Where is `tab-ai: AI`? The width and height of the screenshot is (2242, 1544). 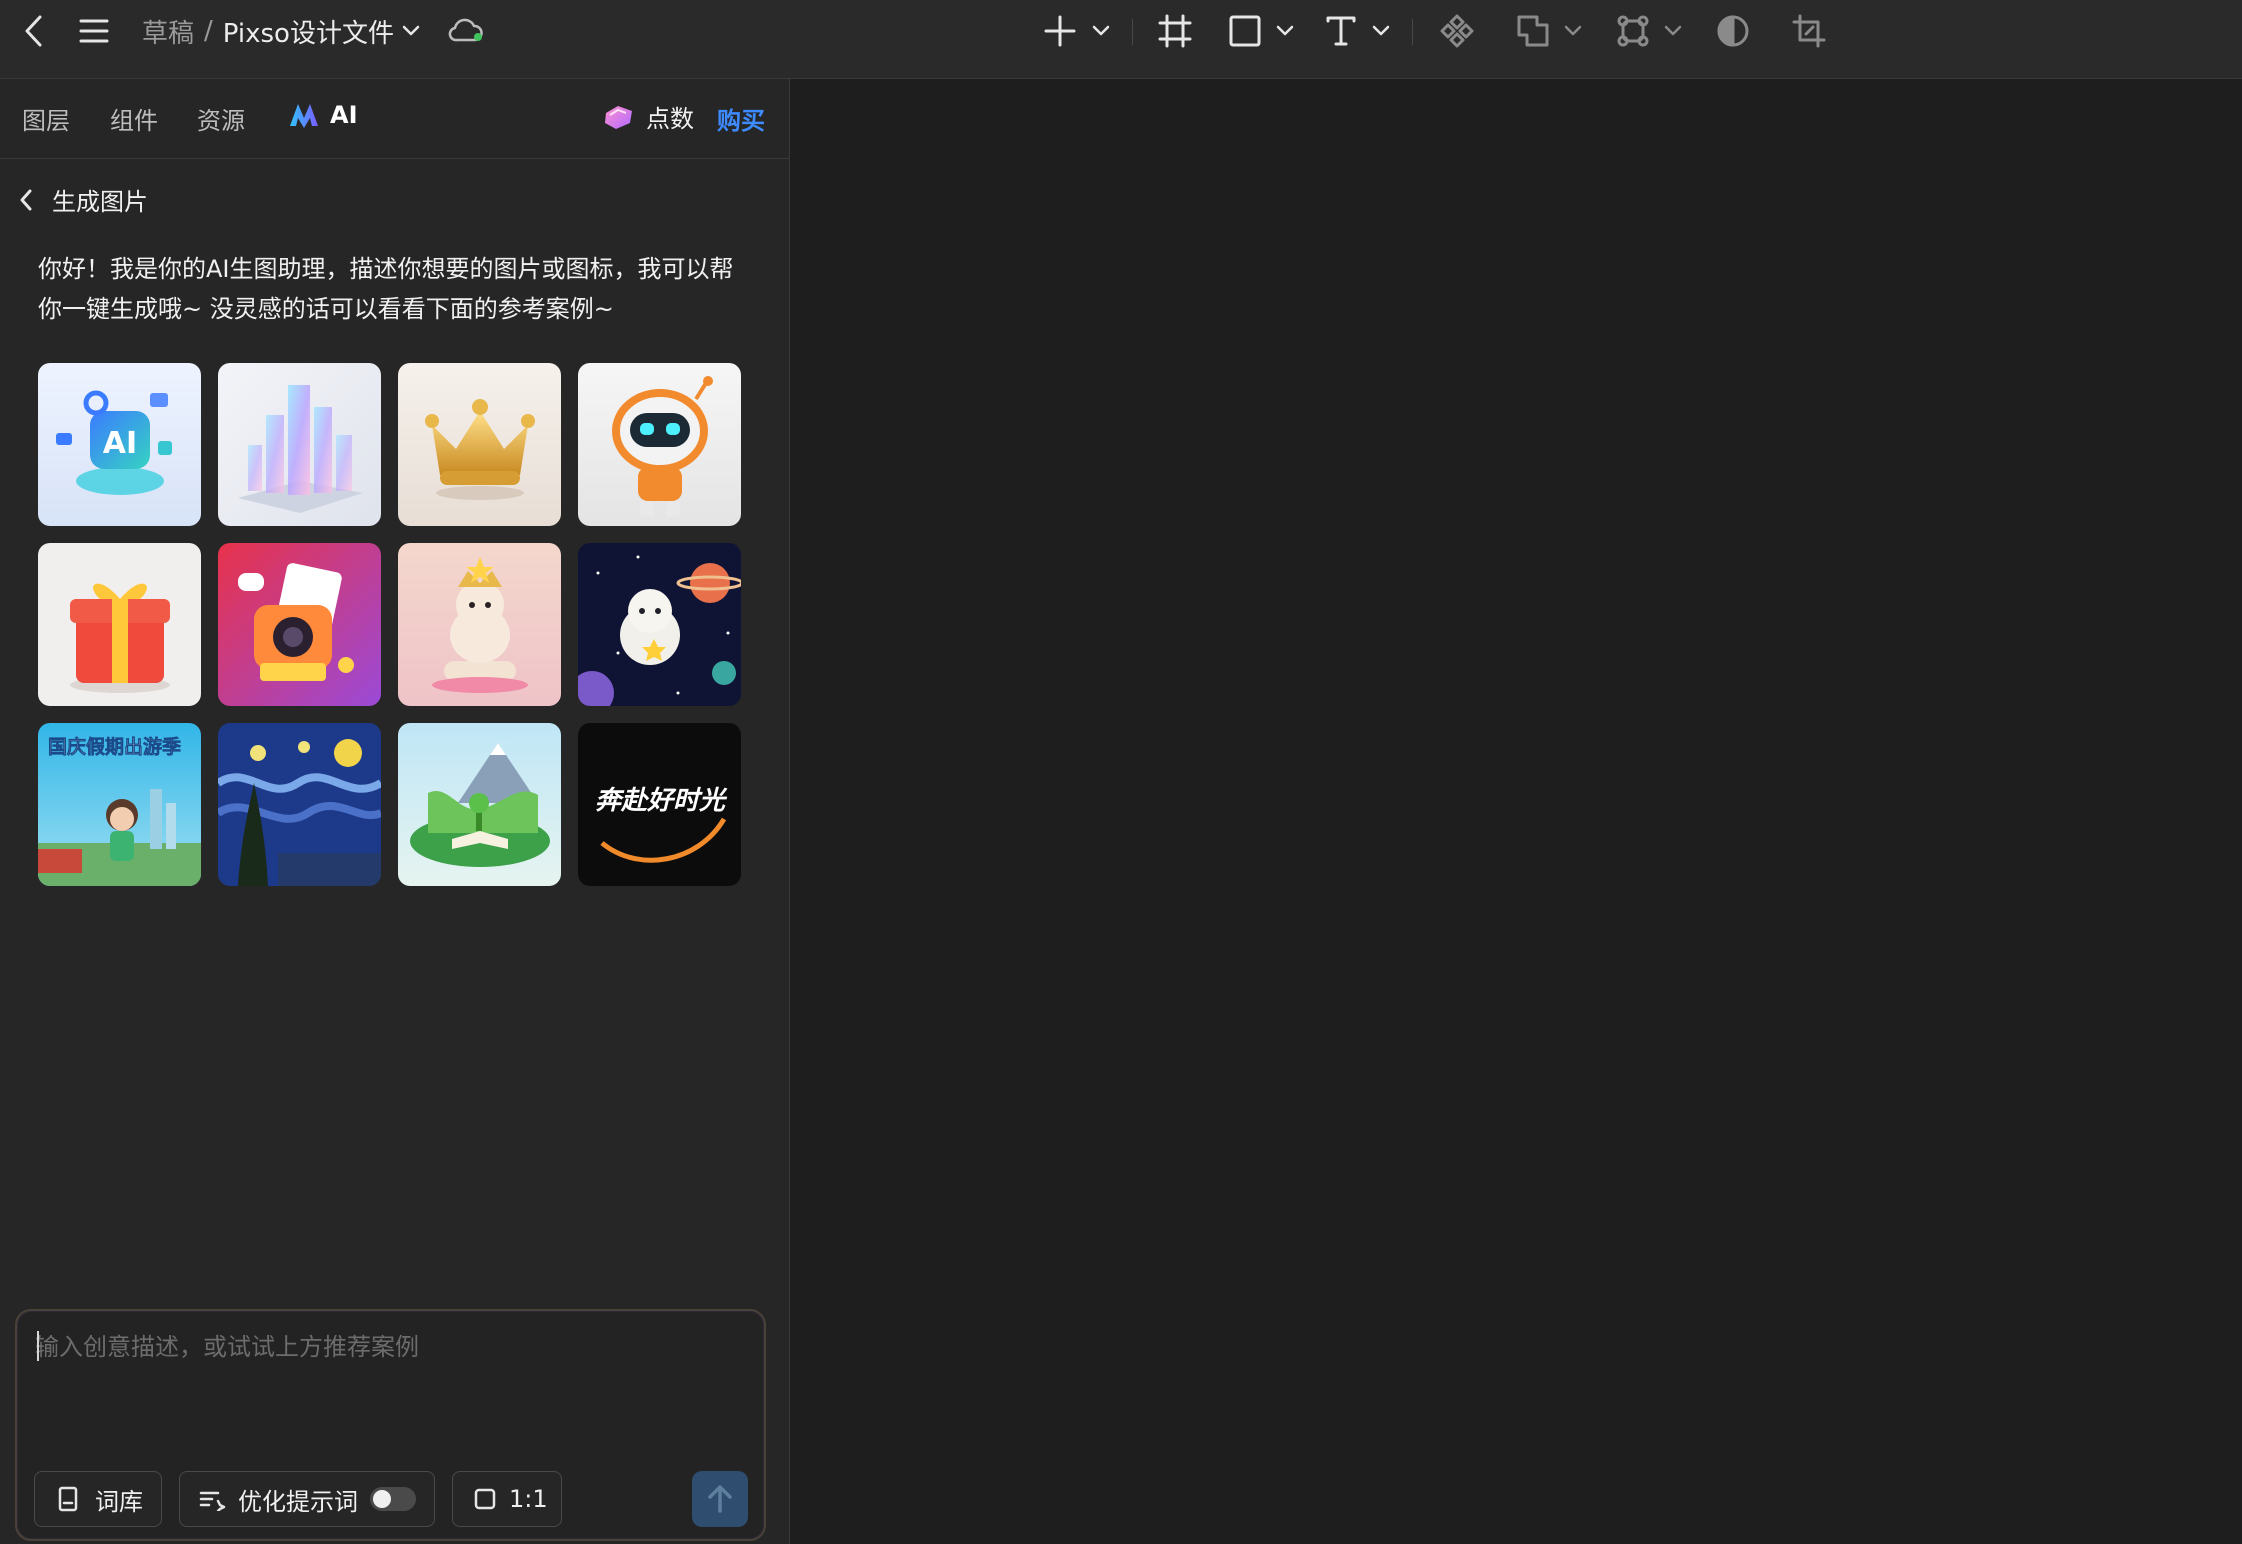
tab-ai: AI is located at coordinates (323, 115).